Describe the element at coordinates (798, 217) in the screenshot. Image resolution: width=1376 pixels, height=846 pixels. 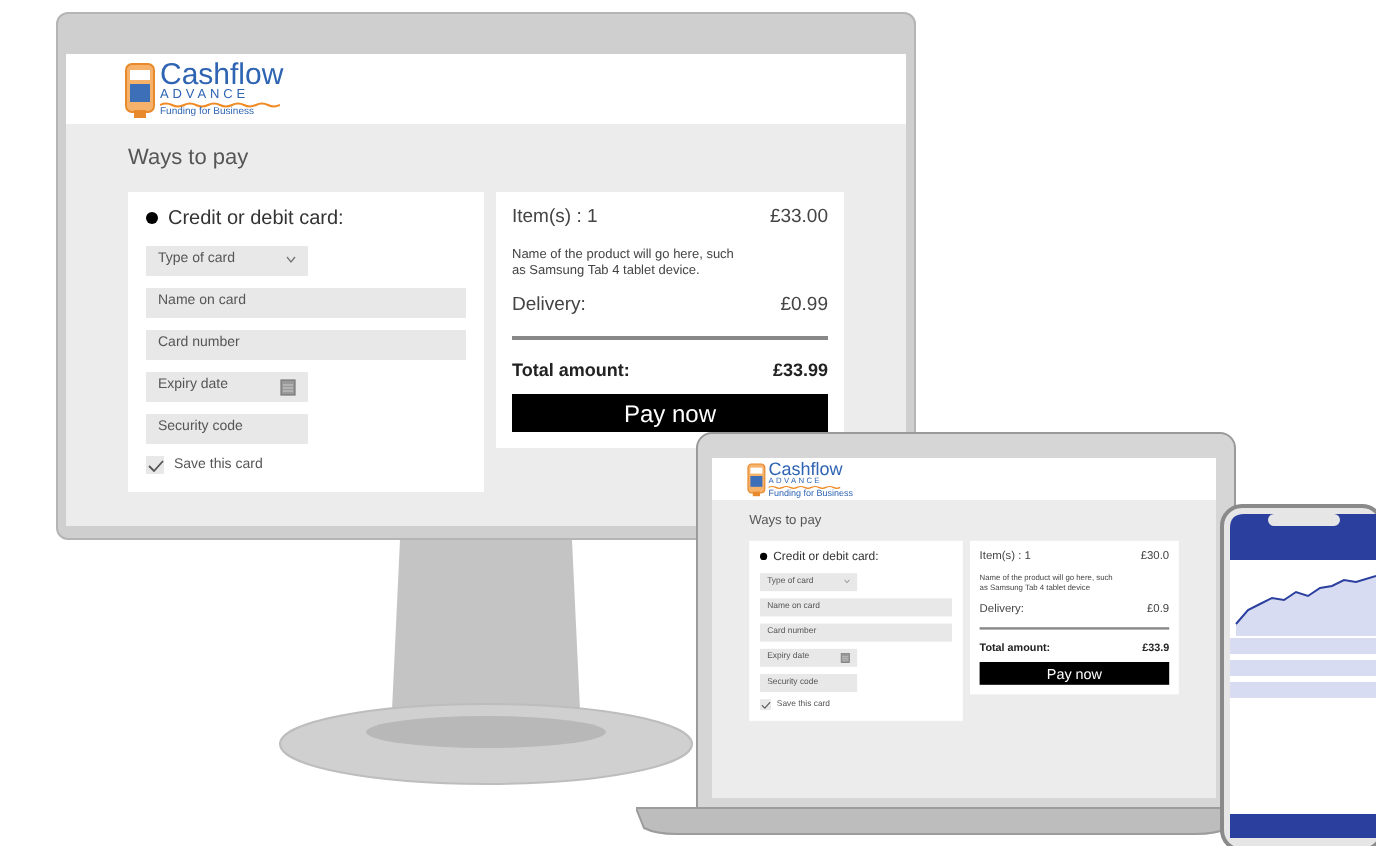
I see `items-price: £33.00` at that location.